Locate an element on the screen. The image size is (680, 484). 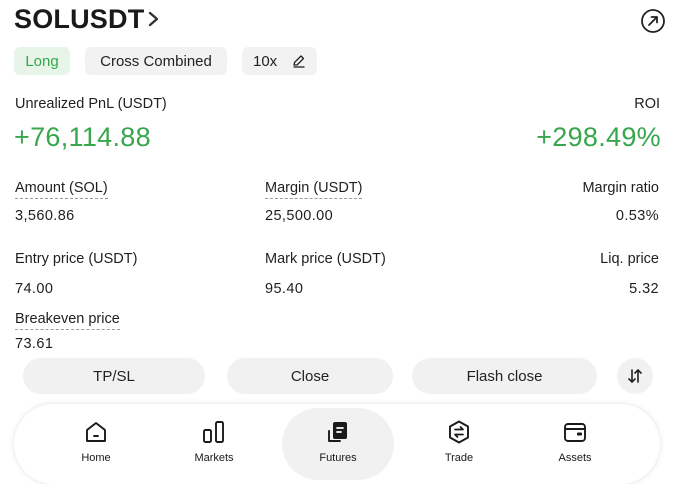
assets-icon is located at coordinates (575, 432).